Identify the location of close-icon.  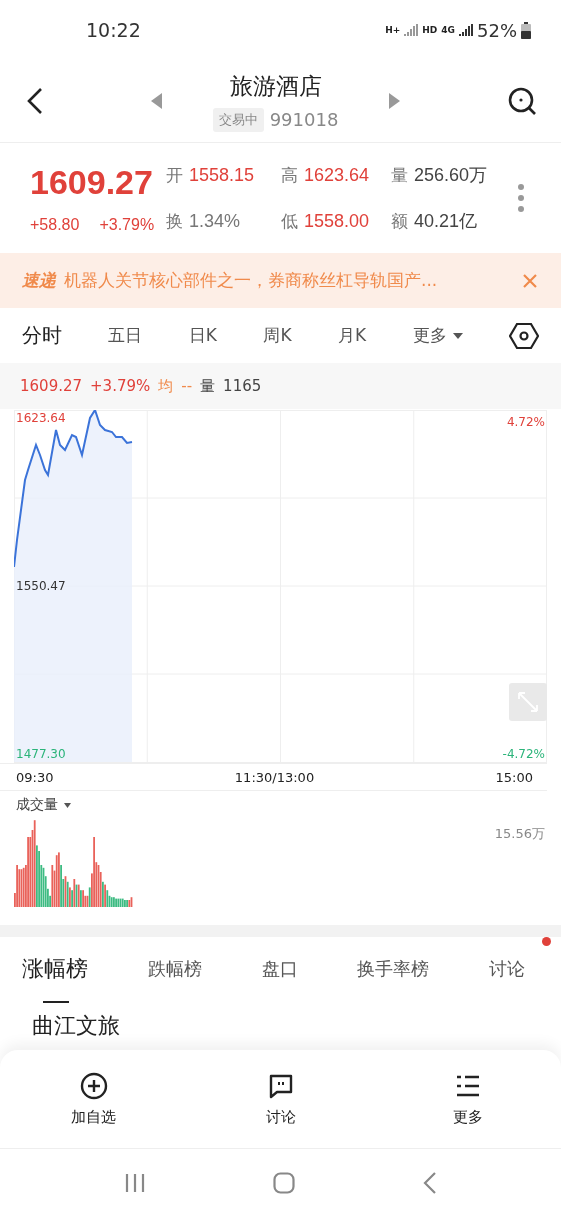
(530, 280).